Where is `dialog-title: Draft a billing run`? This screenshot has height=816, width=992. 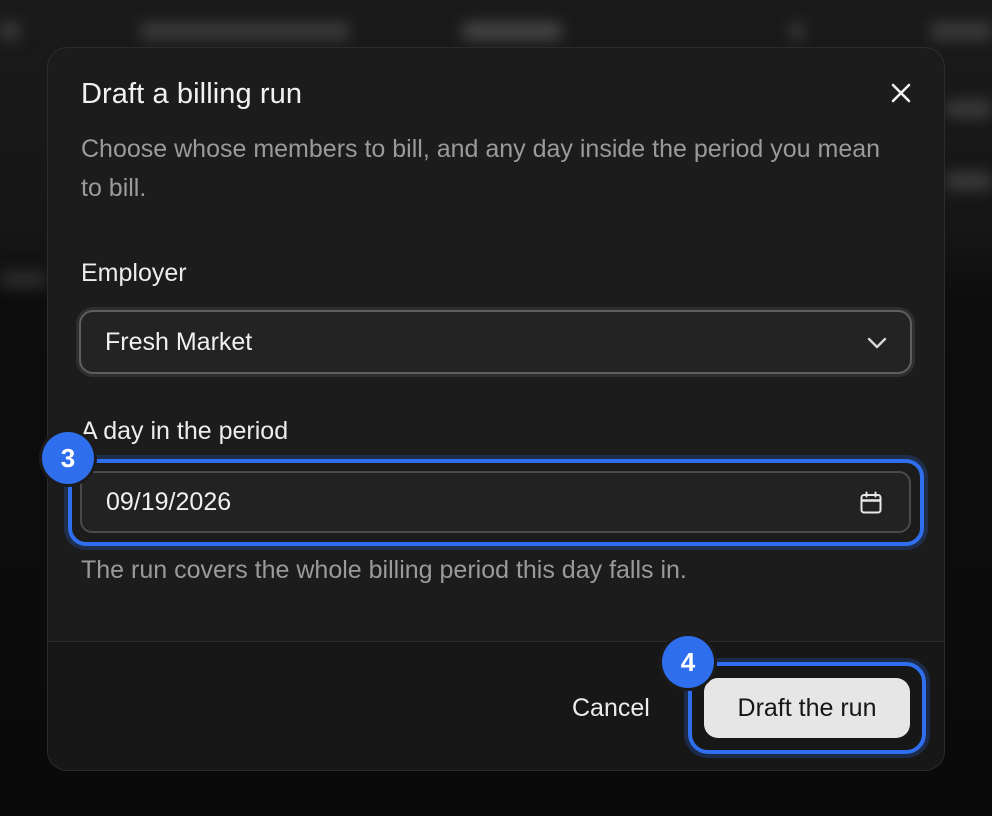 dialog-title: Draft a billing run is located at coordinates (192, 94).